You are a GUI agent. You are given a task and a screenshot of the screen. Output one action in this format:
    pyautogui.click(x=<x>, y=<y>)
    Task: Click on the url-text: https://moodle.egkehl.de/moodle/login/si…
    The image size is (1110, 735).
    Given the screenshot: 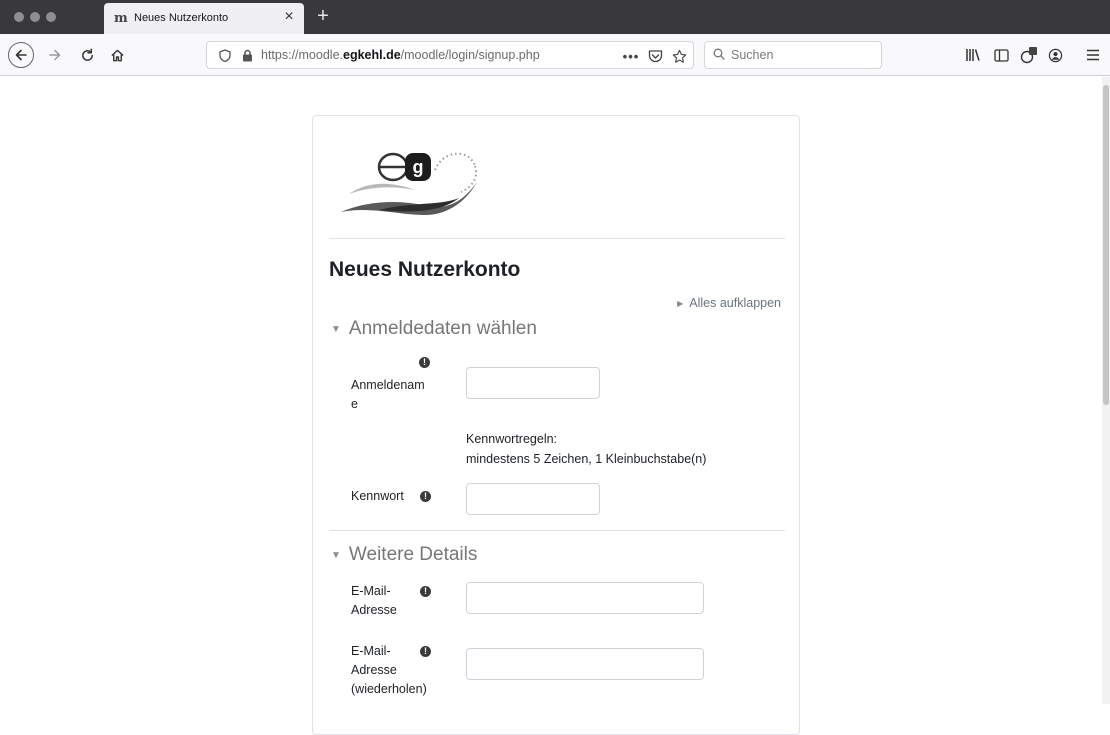 What is the action you would take?
    pyautogui.click(x=400, y=55)
    